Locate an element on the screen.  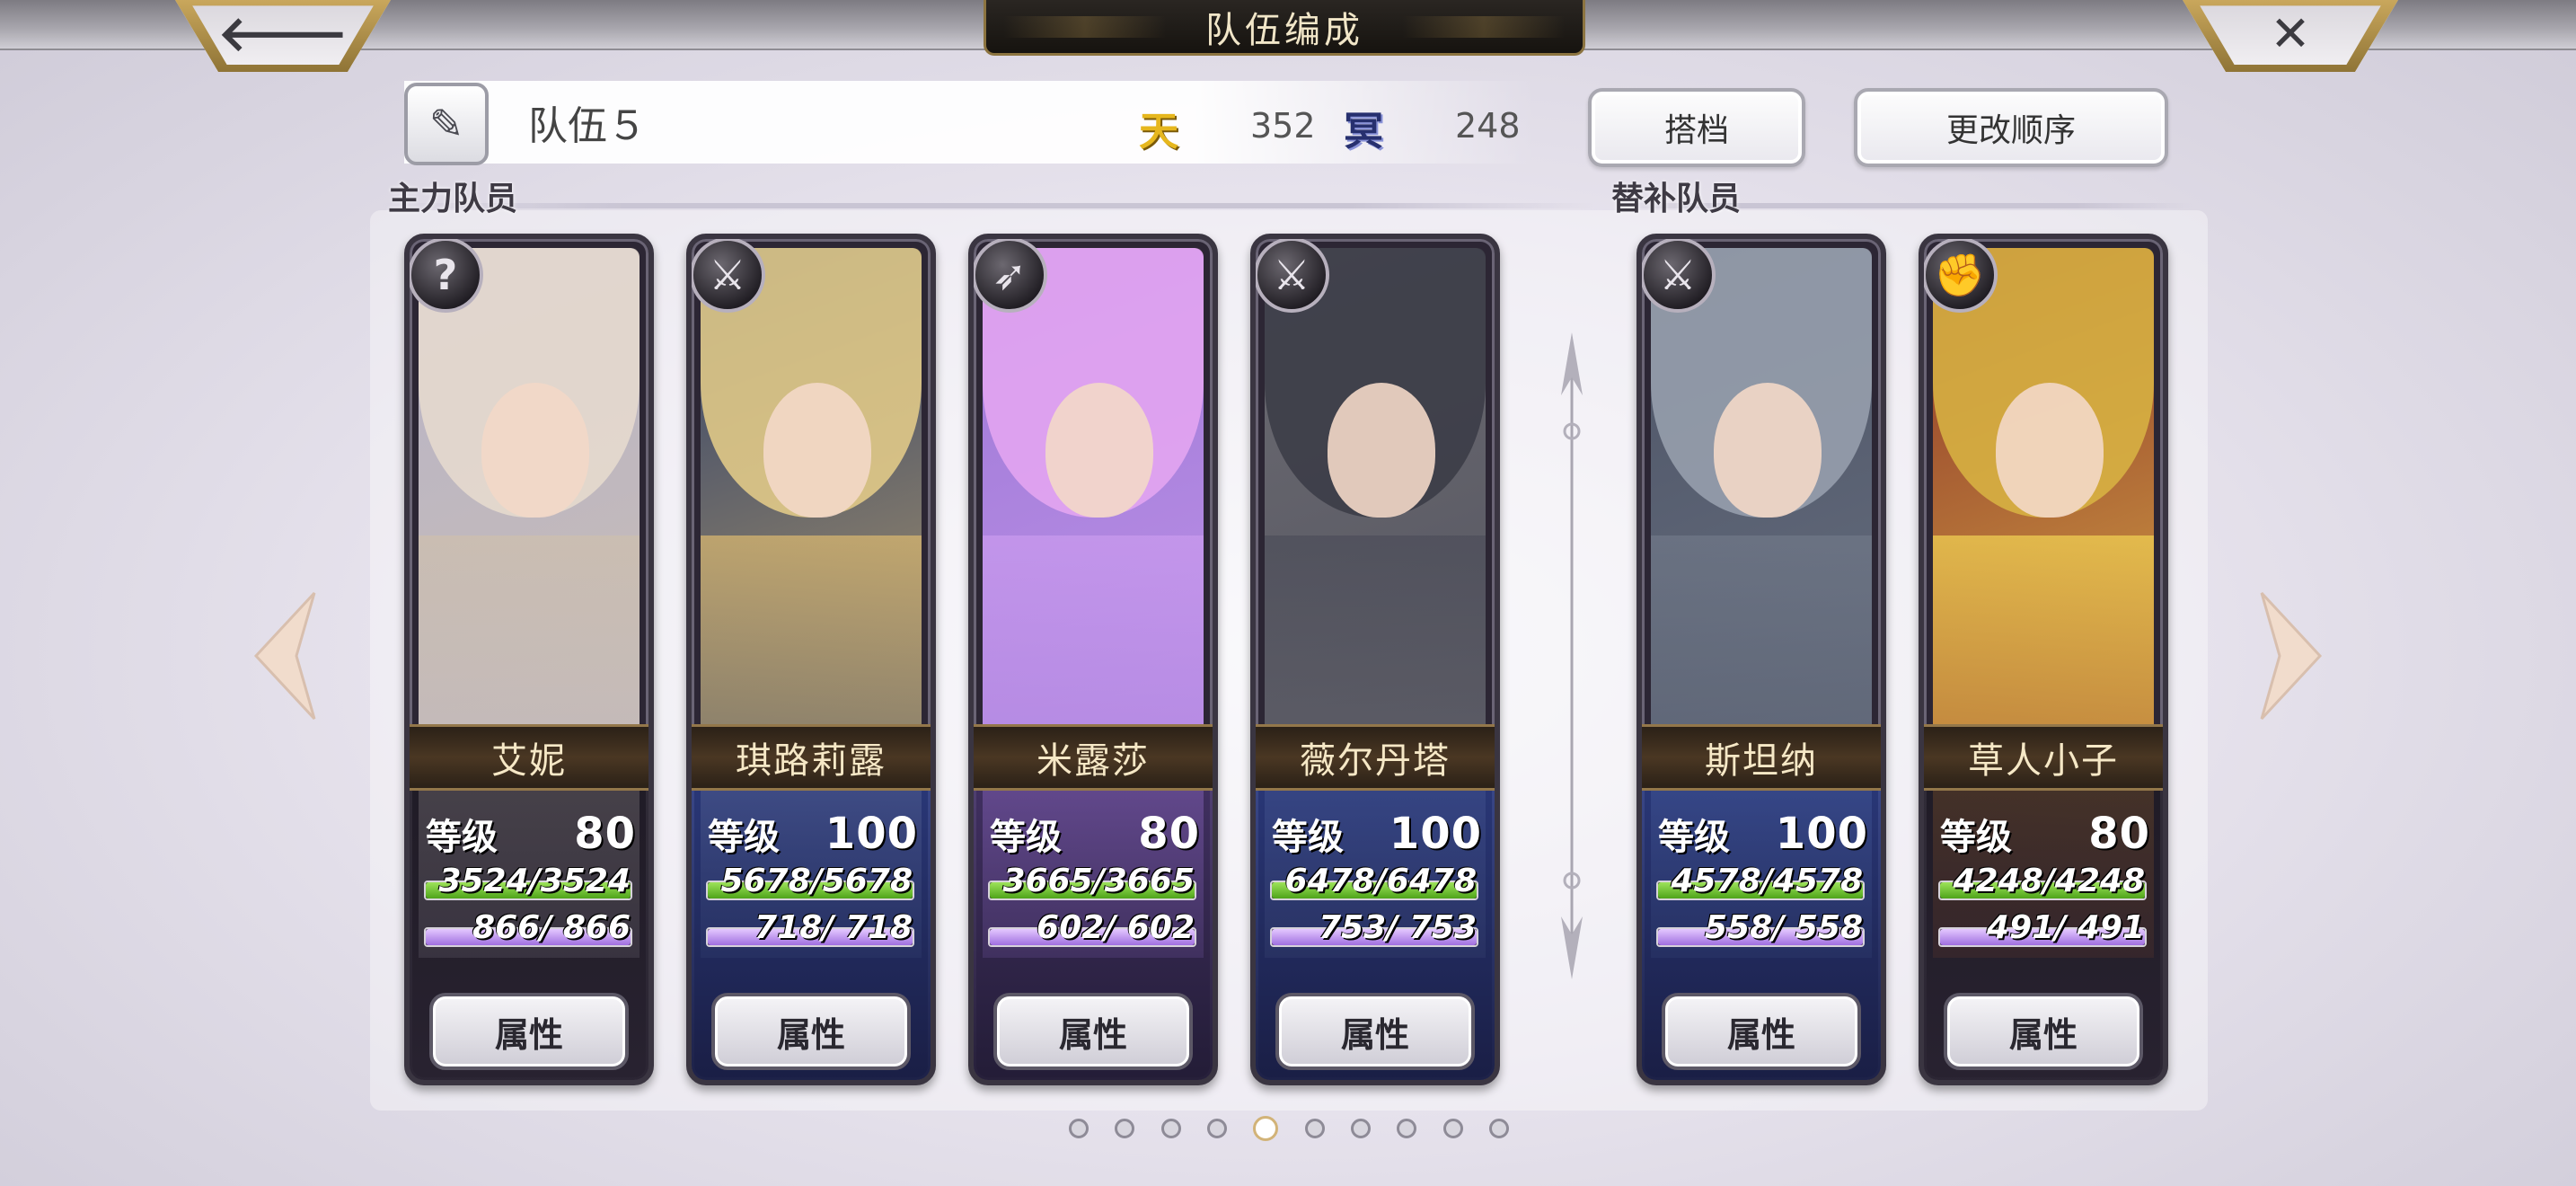
member-card: ➶ 米露莎 等级 80 3665/3665 602/ 602 属性 is located at coordinates (1093, 659).